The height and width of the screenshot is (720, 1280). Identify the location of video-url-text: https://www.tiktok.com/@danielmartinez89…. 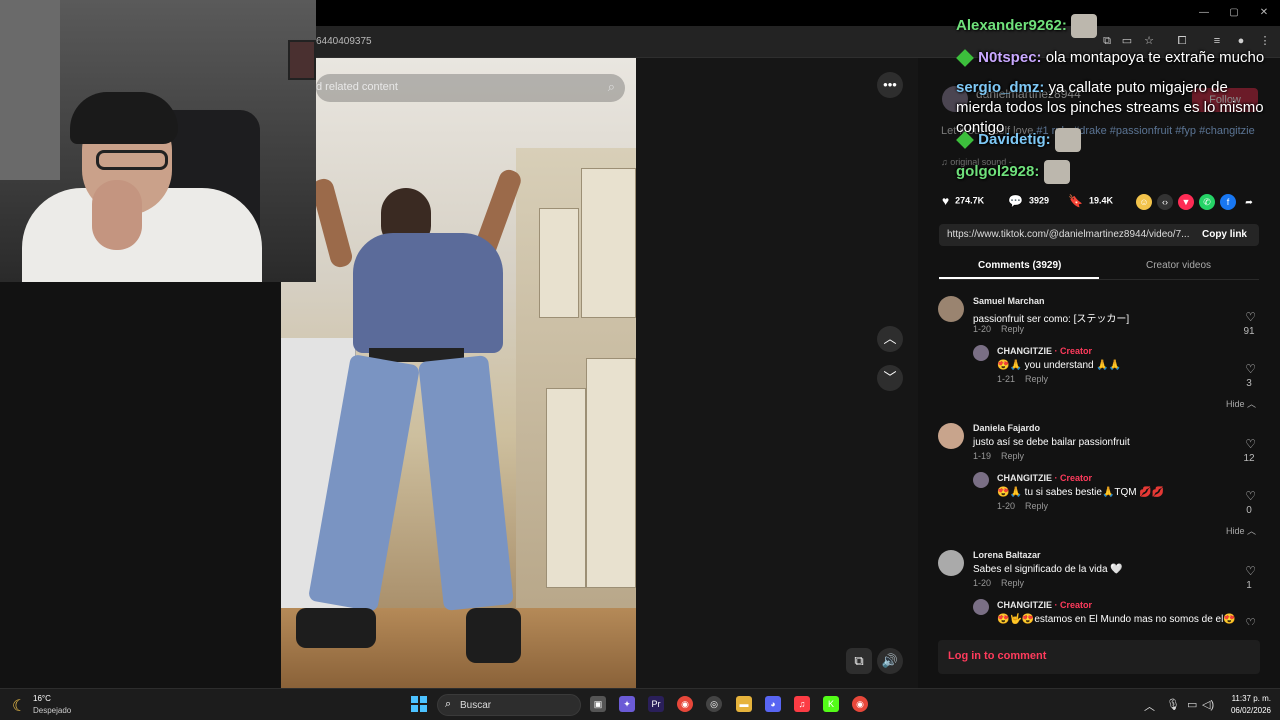
(1068, 234).